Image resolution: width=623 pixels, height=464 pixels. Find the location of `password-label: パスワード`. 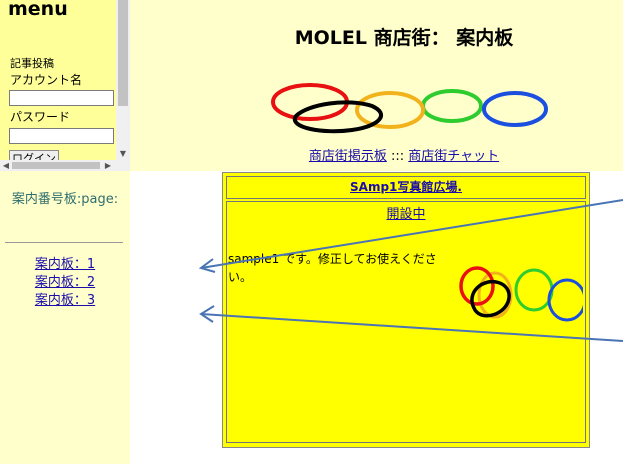

password-label: パスワード is located at coordinates (40, 117).